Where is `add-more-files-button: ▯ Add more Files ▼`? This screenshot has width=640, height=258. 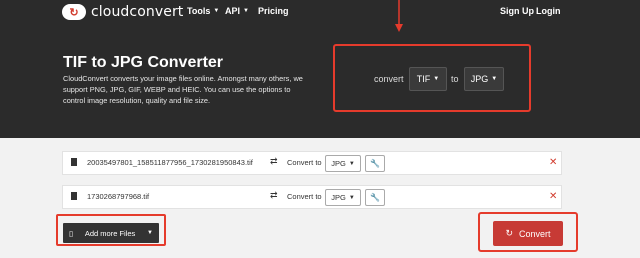 add-more-files-button: ▯ Add more Files ▼ is located at coordinates (111, 233).